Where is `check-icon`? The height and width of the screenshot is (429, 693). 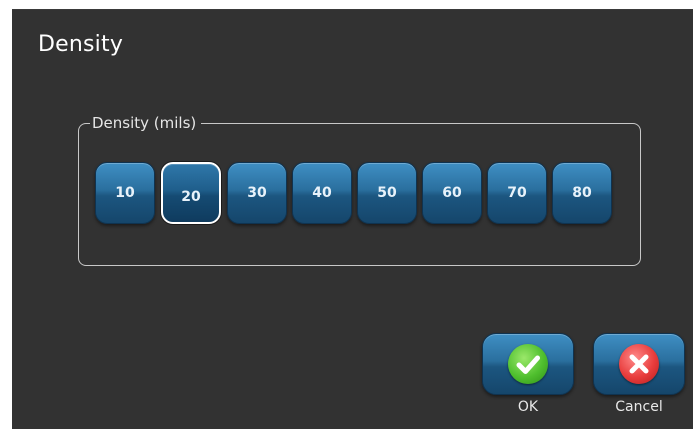 check-icon is located at coordinates (528, 364).